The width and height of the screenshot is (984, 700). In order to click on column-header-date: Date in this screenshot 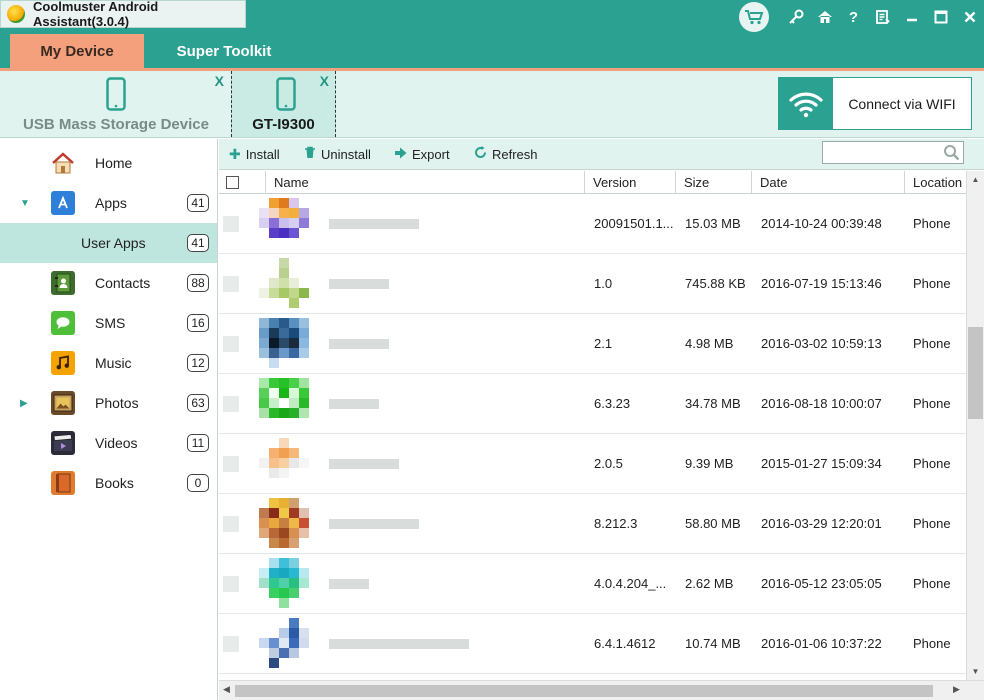, I will do `click(827, 182)`.